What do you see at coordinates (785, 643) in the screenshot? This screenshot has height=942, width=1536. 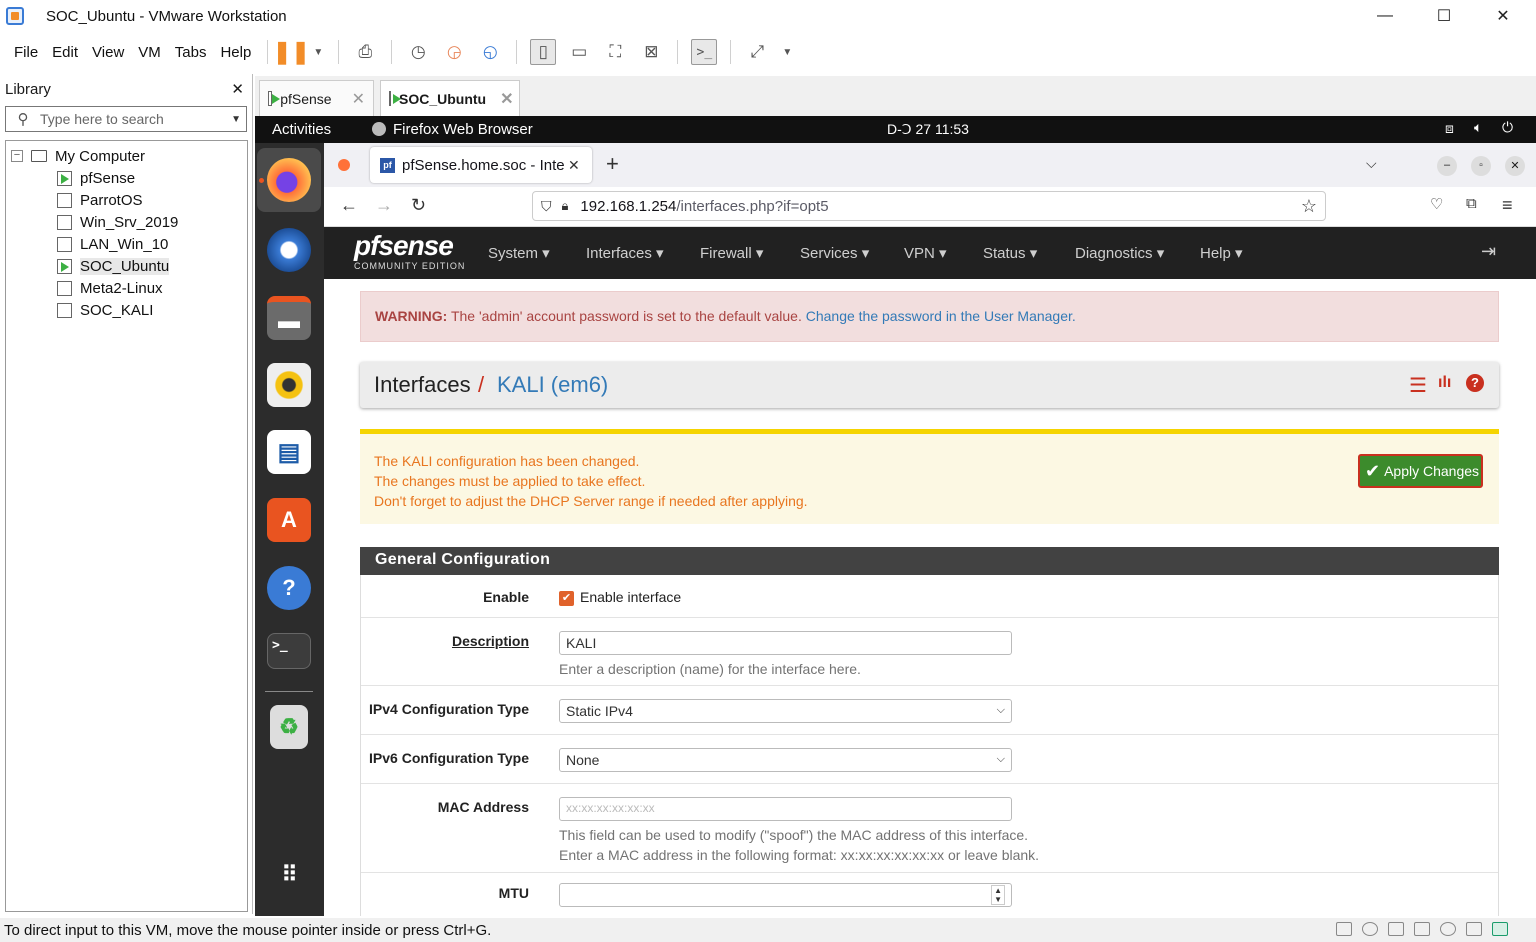 I see `description-input: KALI` at bounding box center [785, 643].